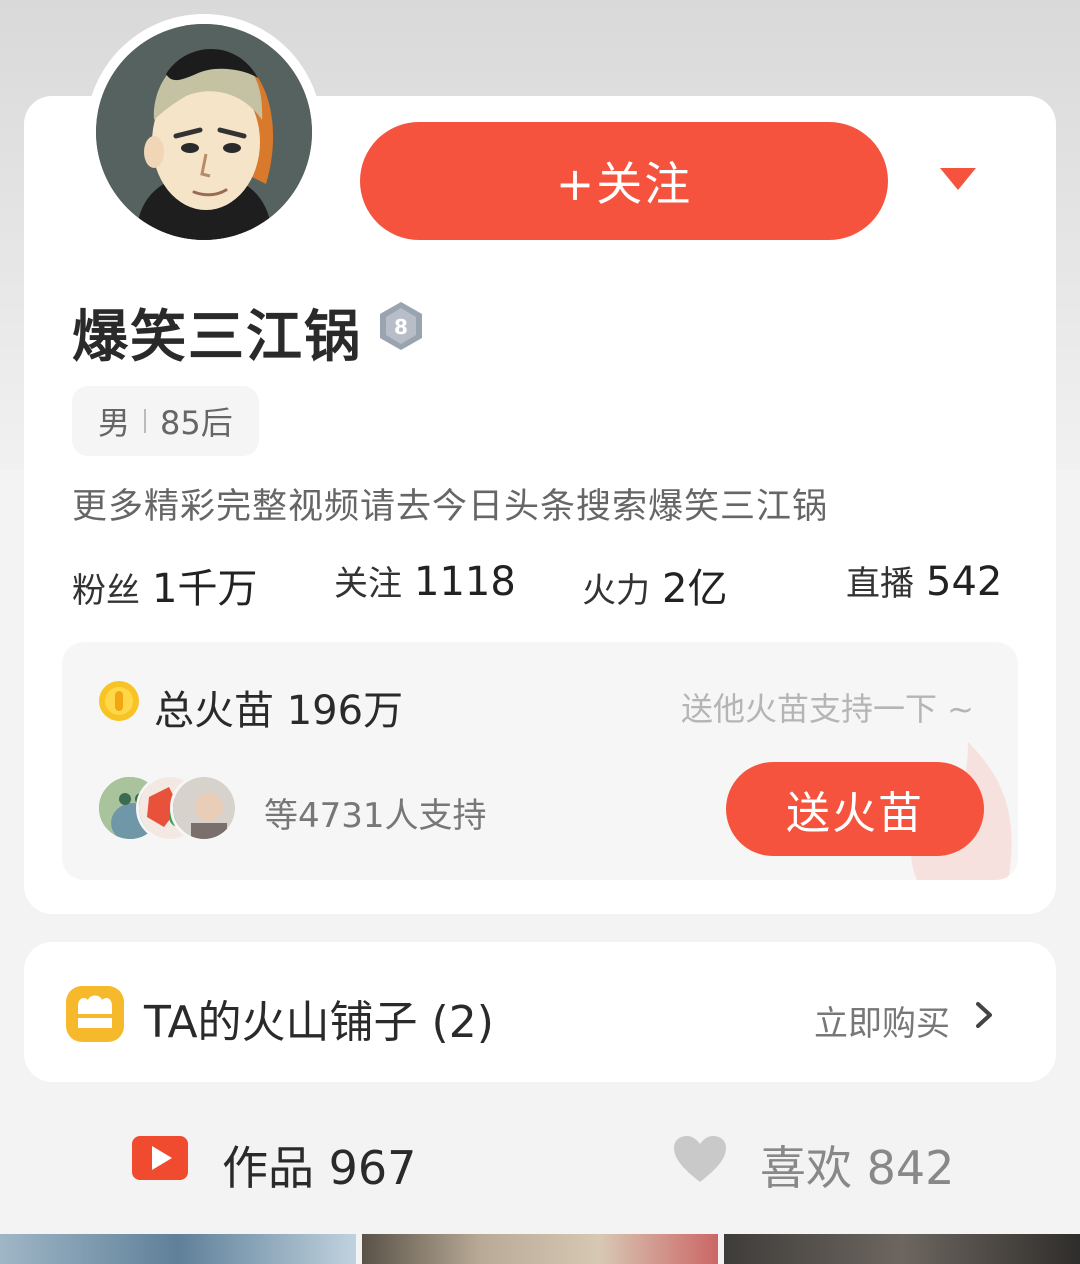 The height and width of the screenshot is (1264, 1080). What do you see at coordinates (654, 585) in the screenshot?
I see `stat-firepower: 火力 2亿` at bounding box center [654, 585].